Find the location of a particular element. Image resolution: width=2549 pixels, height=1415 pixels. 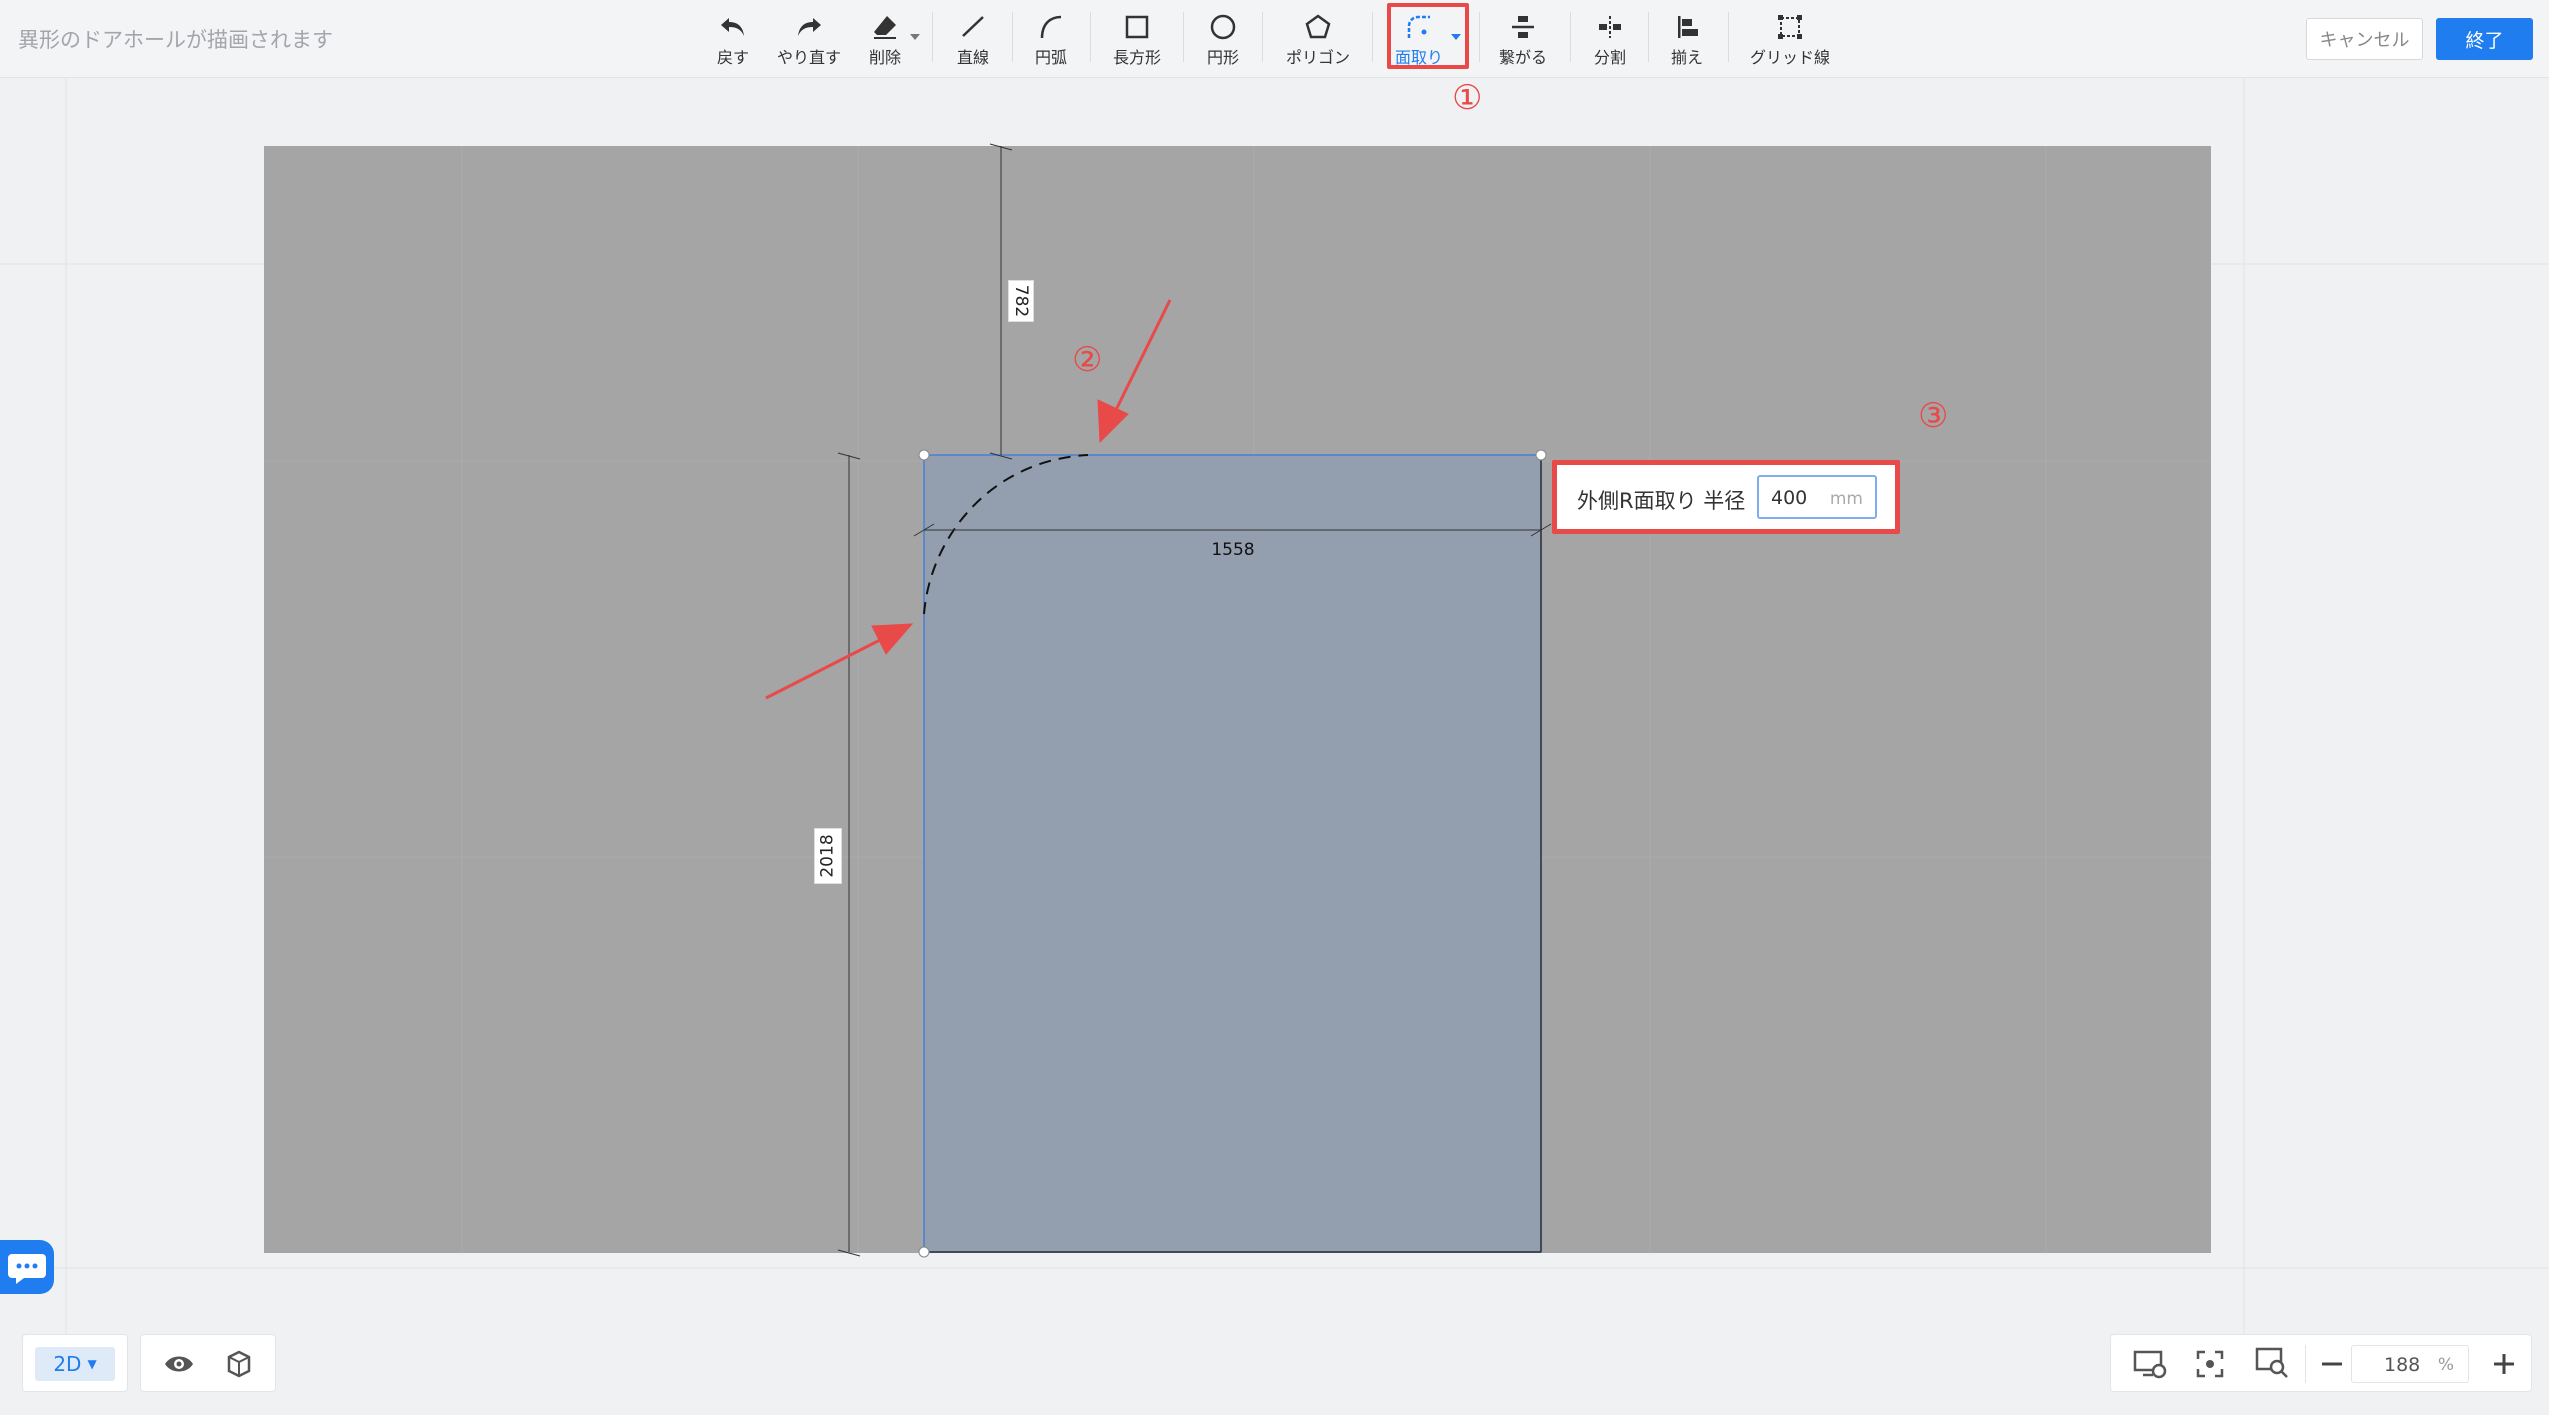

arc-label: 円弧 is located at coordinates (1050, 57).